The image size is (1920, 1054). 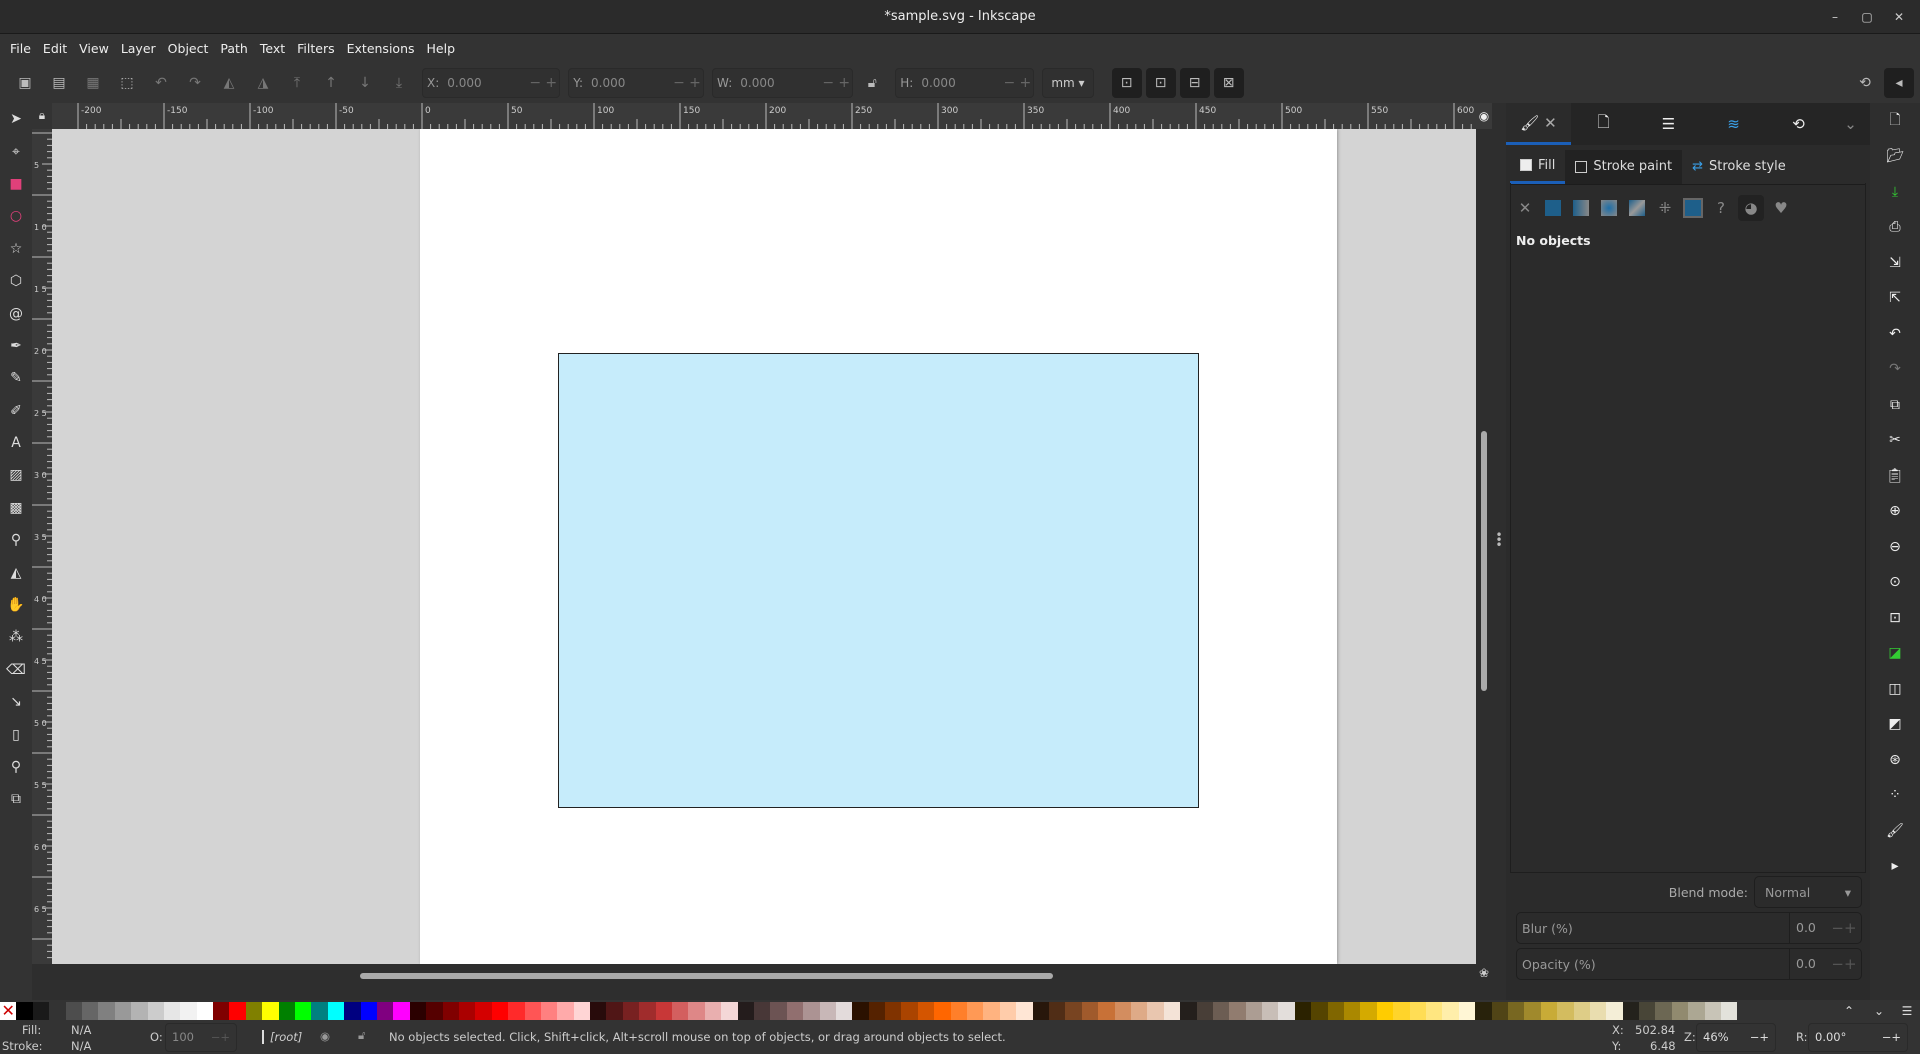 I want to click on palette-scroll-down-icon: ⌄, so click(x=1879, y=1011).